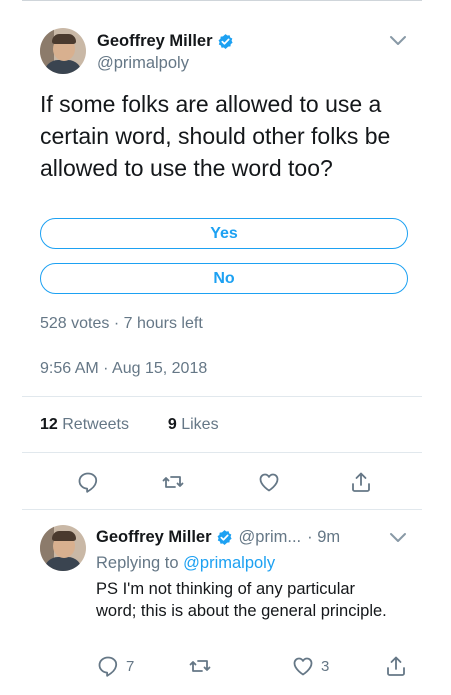 The width and height of the screenshot is (451, 695). I want to click on reply-share-button, so click(396, 666).